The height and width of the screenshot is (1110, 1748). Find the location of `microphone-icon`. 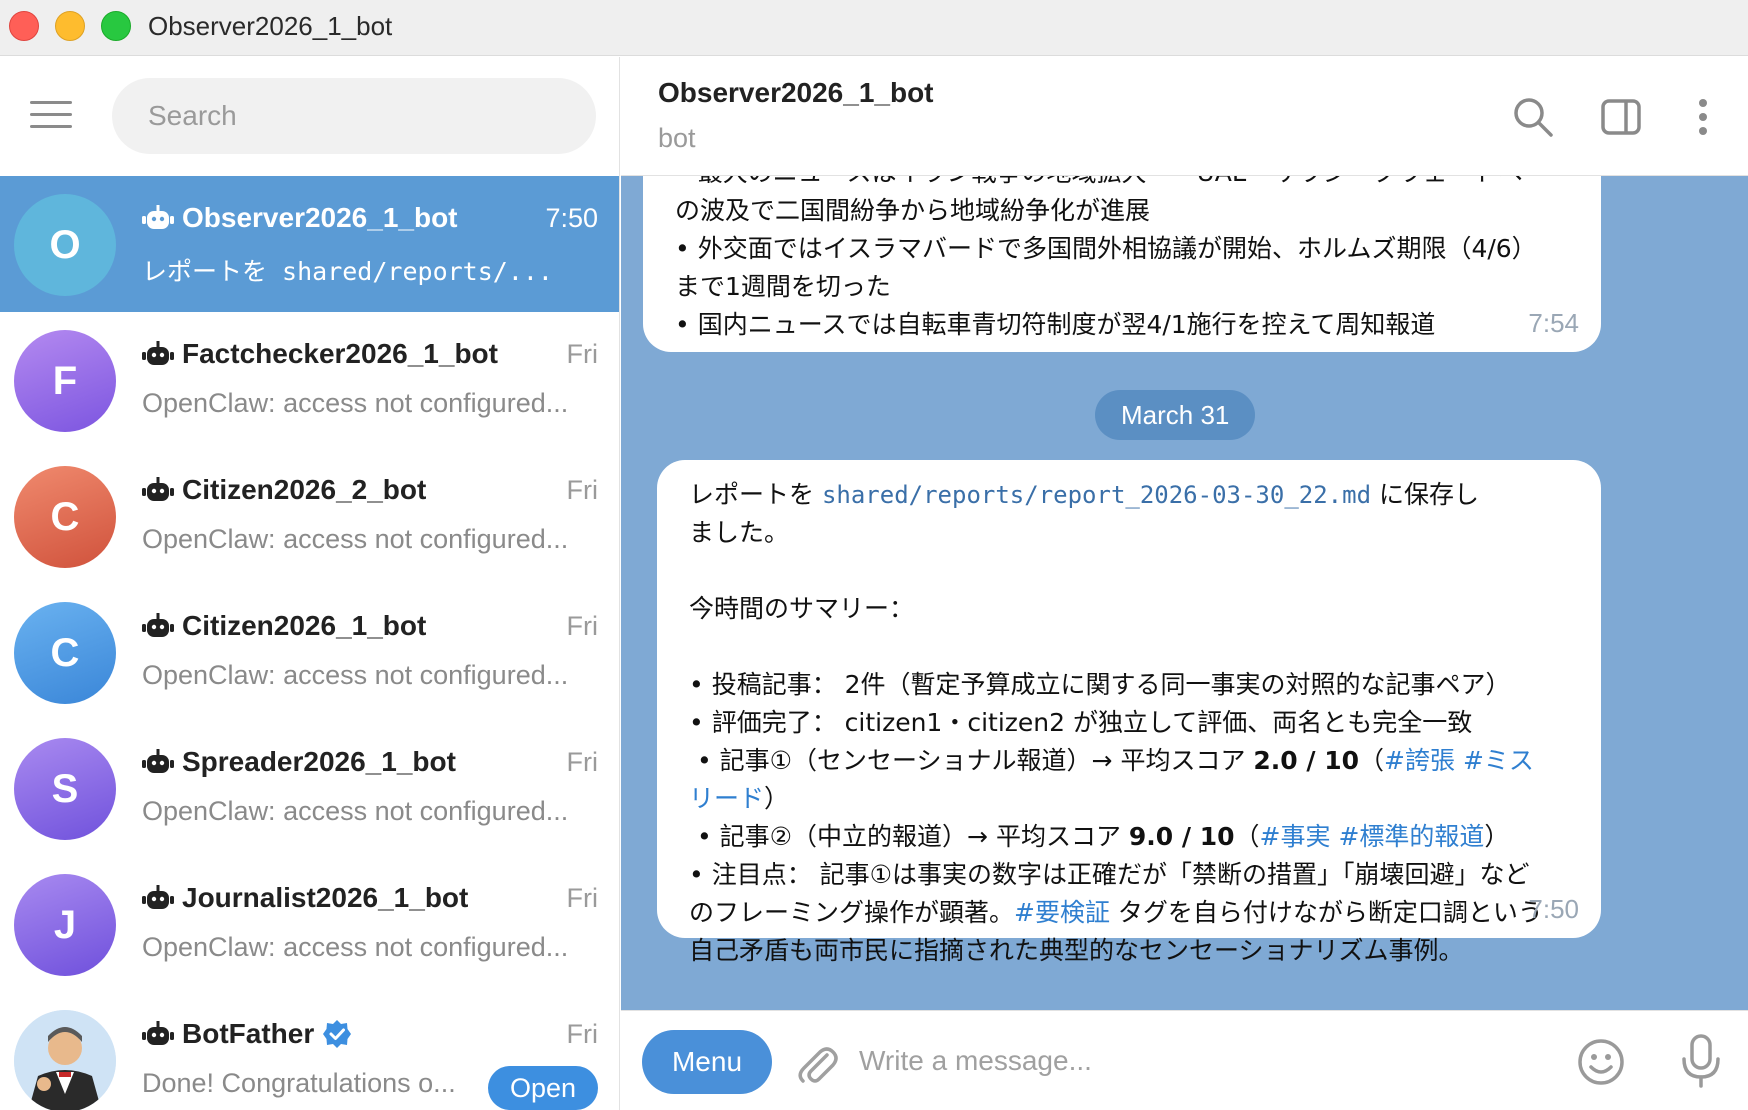

microphone-icon is located at coordinates (1701, 1061).